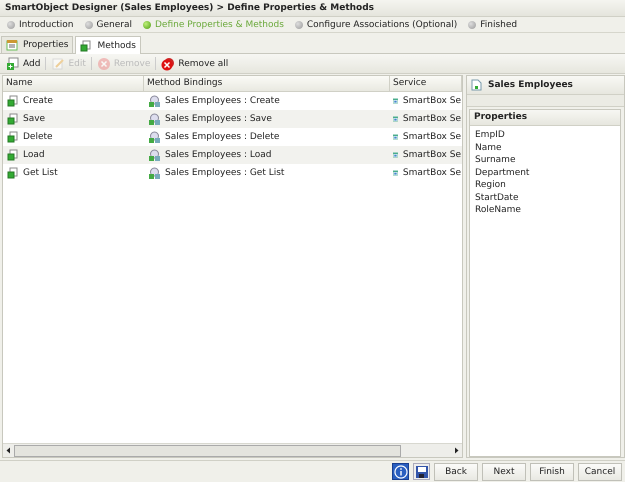  I want to click on table-cell: Get List, so click(40, 173).